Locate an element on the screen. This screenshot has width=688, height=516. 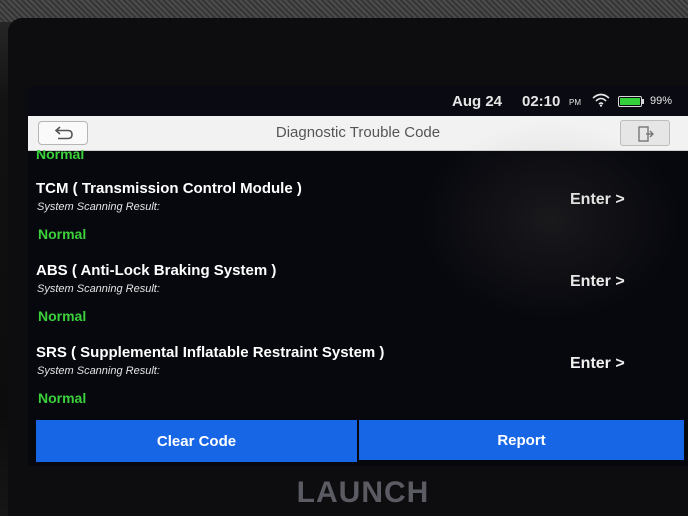
battery-icon is located at coordinates (630, 101).